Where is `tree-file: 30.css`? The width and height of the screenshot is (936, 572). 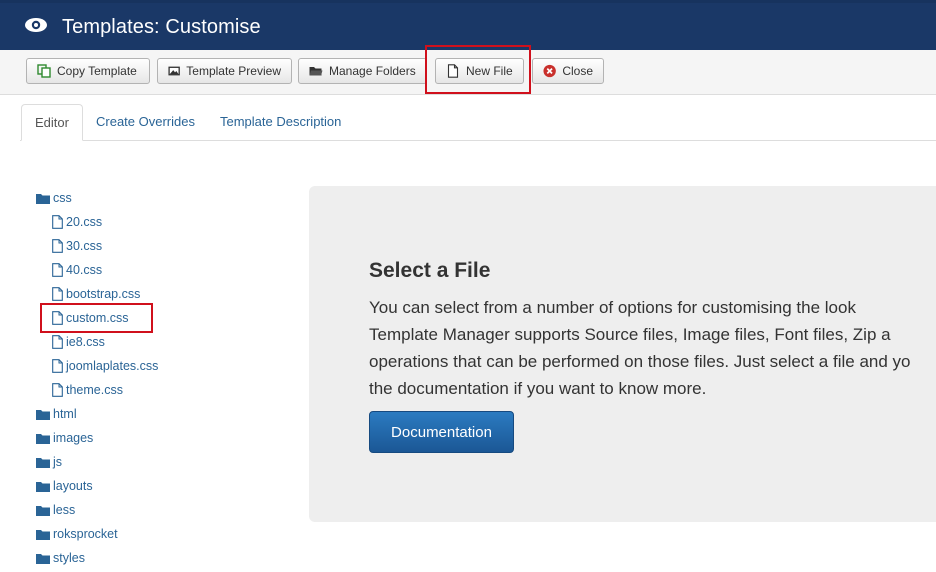 tree-file: 30.css is located at coordinates (77, 246).